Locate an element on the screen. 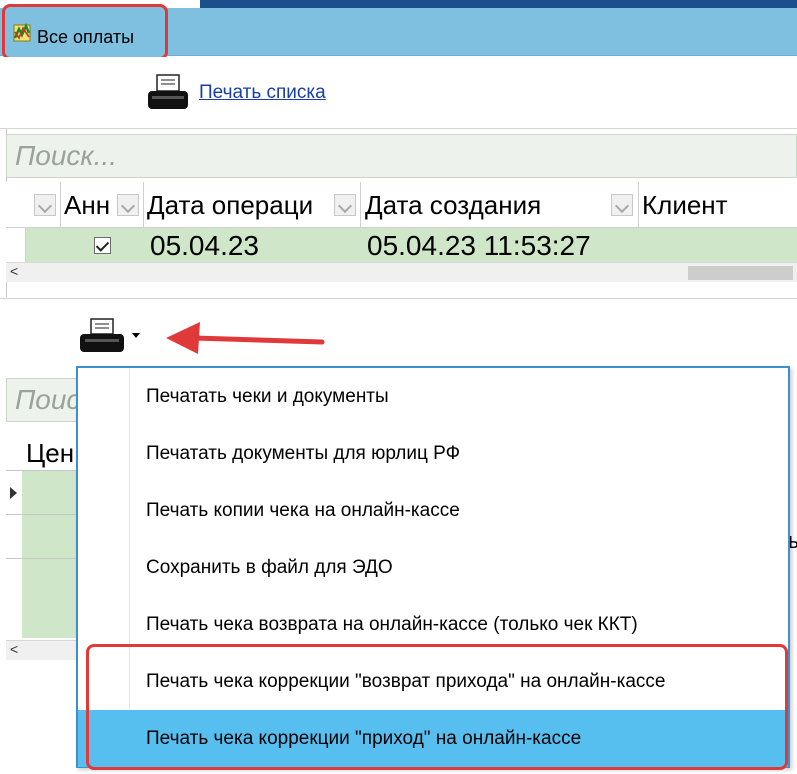  red-arrow-annotation-icon is located at coordinates (245, 338).